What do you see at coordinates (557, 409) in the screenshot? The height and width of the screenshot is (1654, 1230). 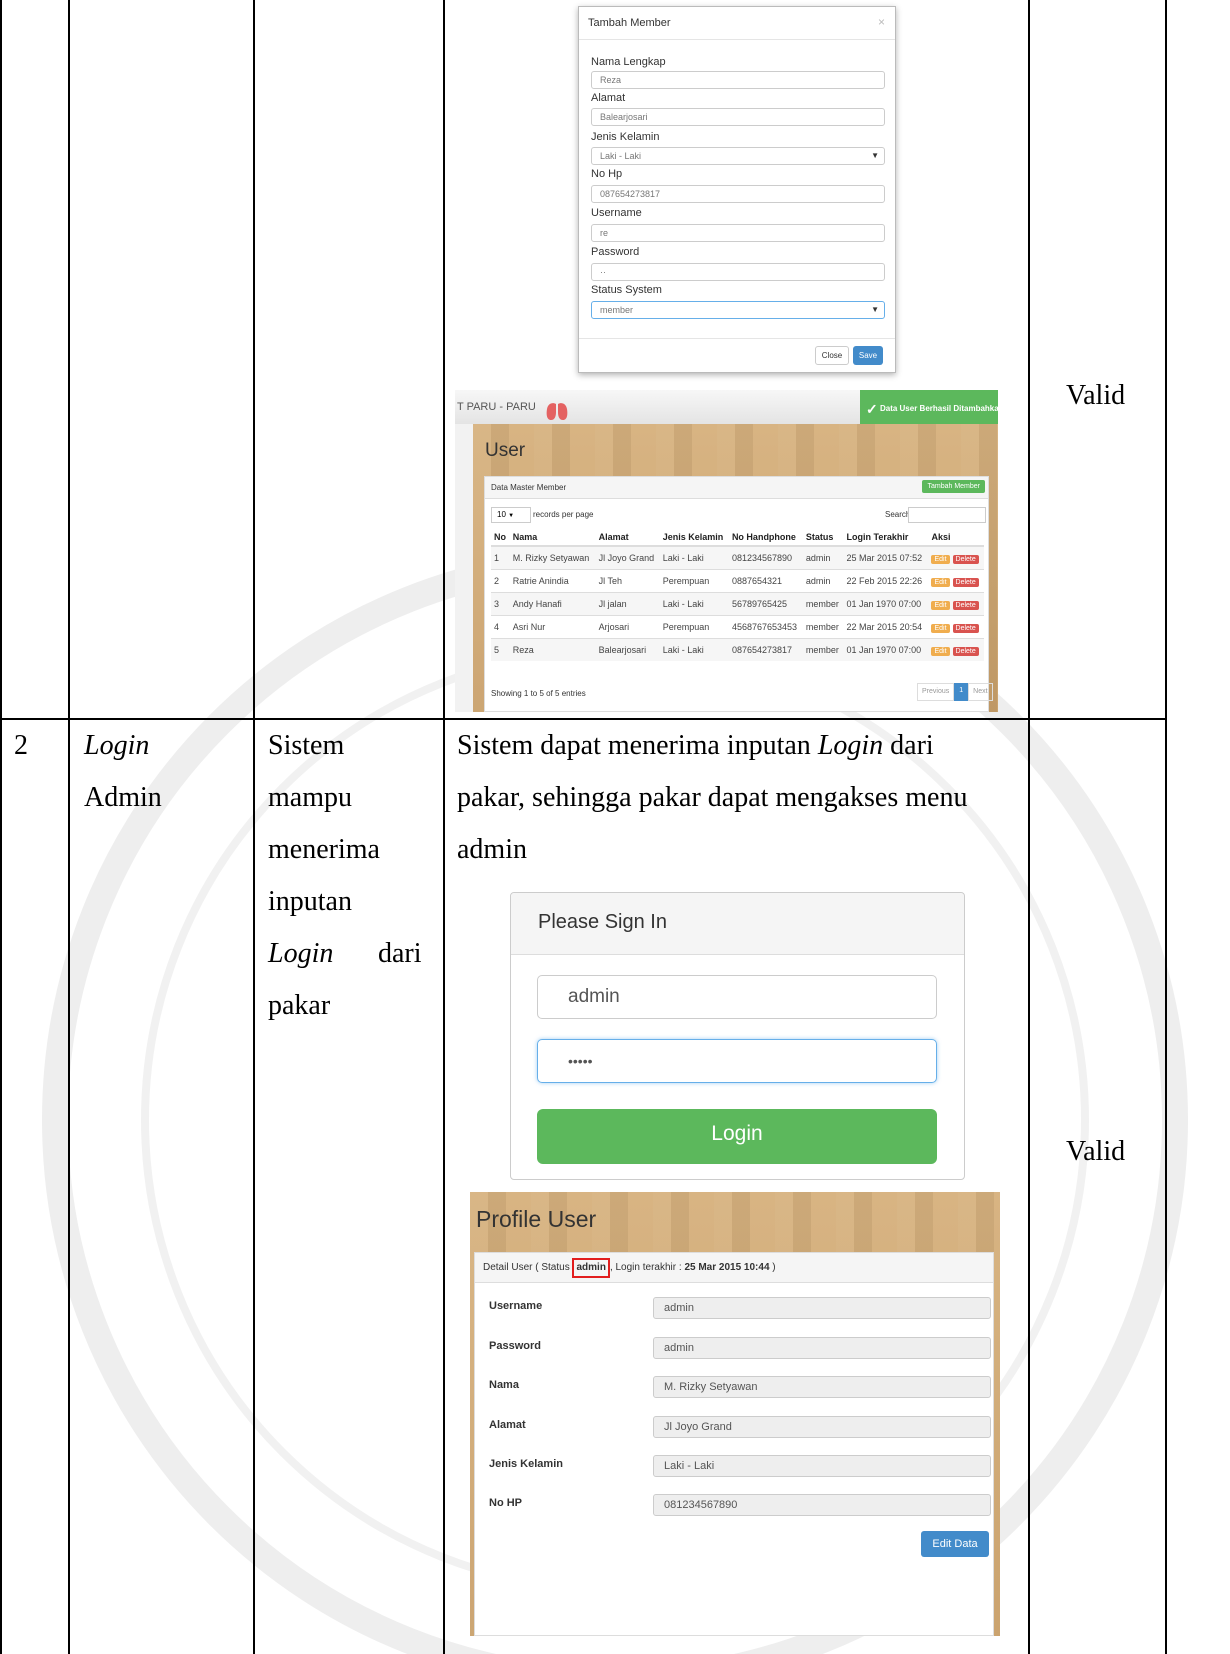 I see `lungs-icon` at bounding box center [557, 409].